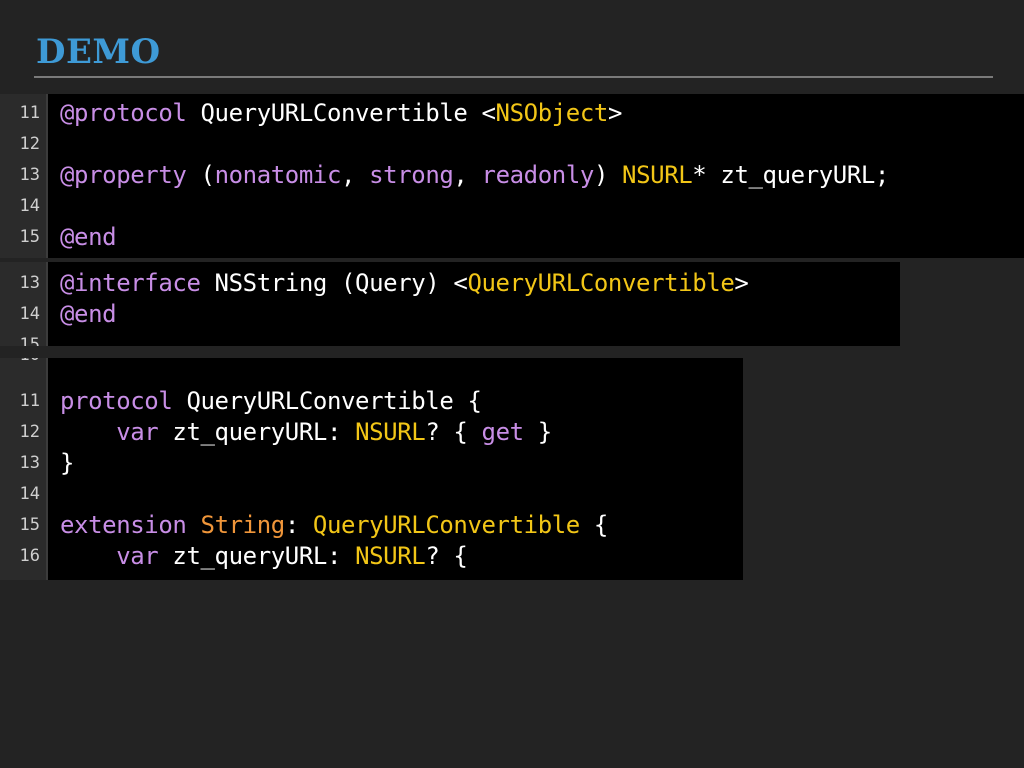  I want to click on code-line: 11 protocol QueryURLConvertible {, so click(371, 401).